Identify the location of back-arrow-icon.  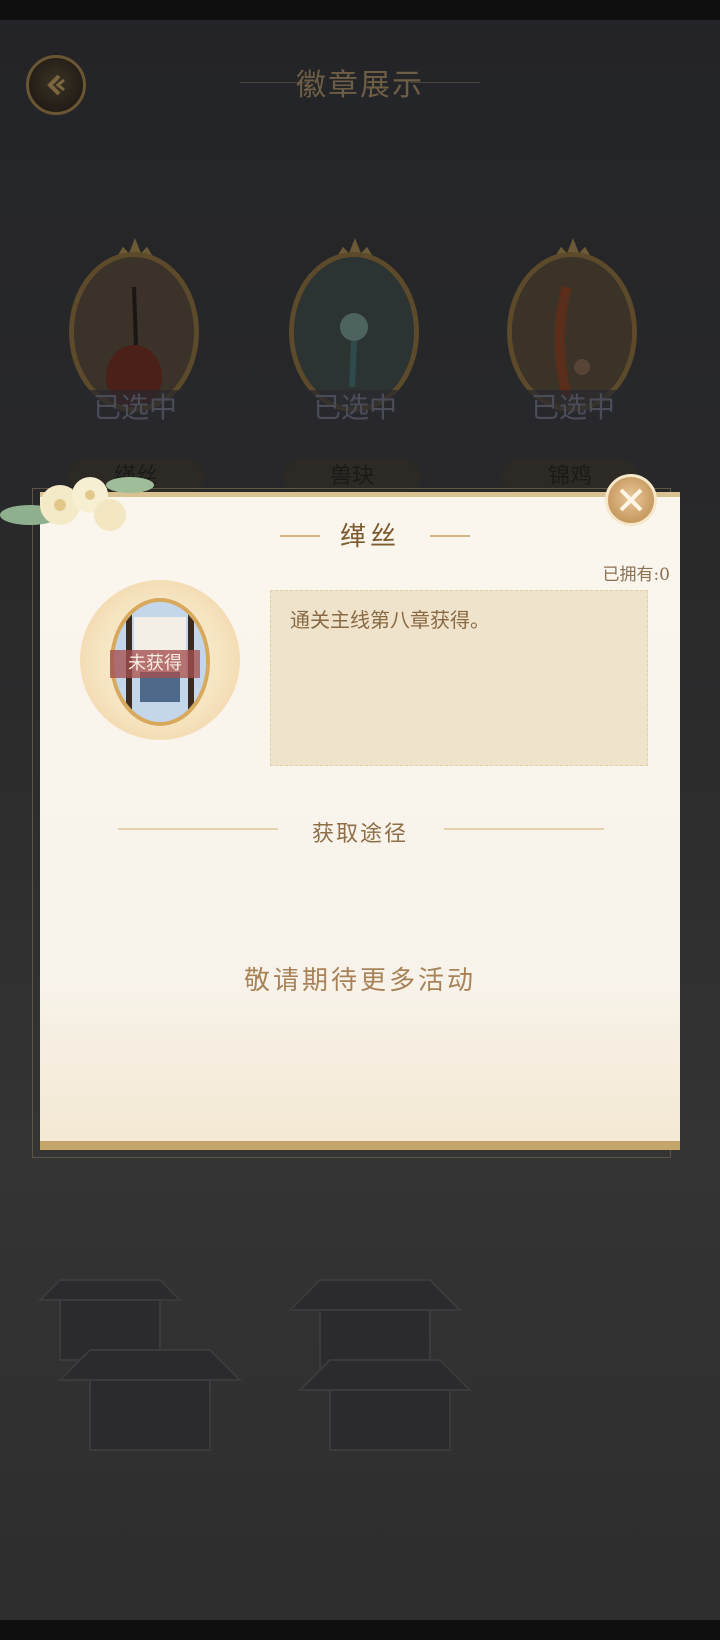
(56, 85).